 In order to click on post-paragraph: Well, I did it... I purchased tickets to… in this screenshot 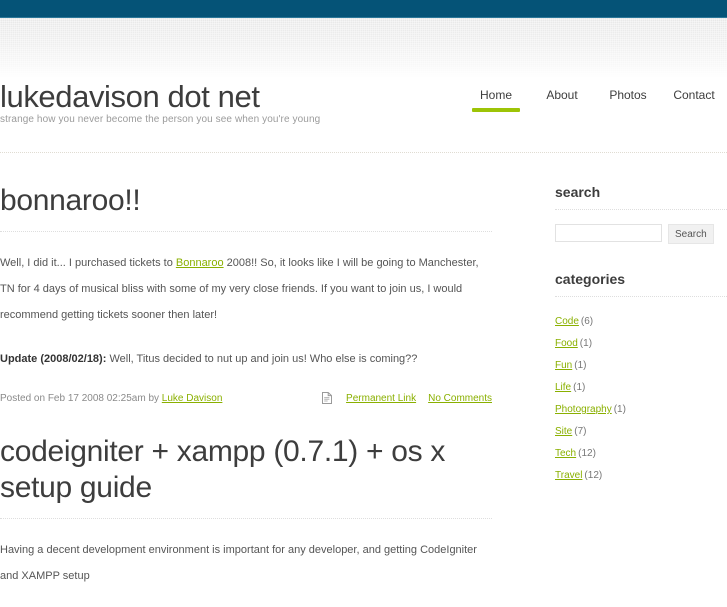, I will do `click(246, 289)`.